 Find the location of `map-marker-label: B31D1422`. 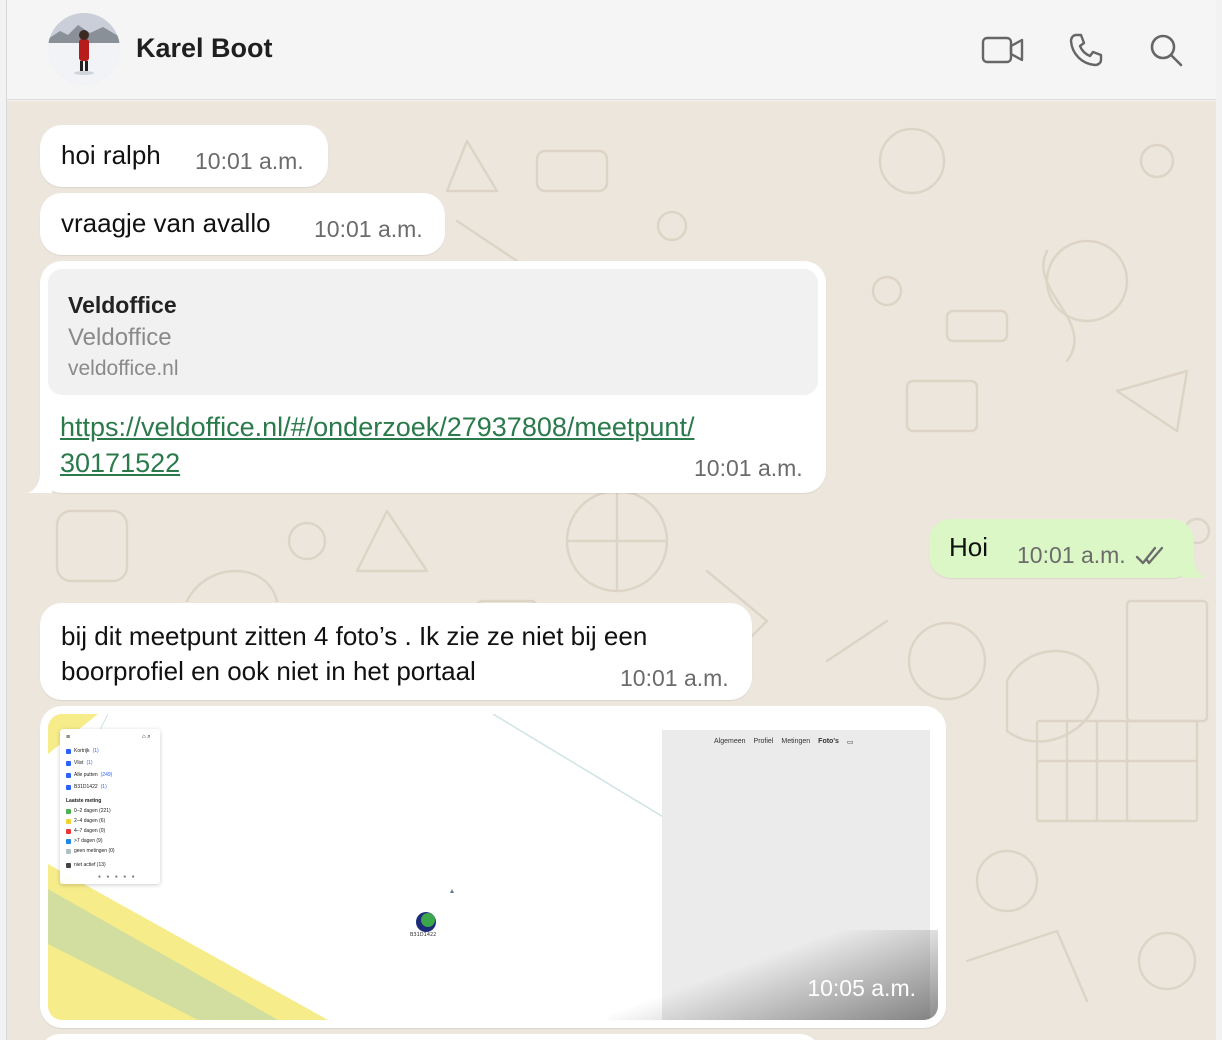

map-marker-label: B31D1422 is located at coordinates (423, 935).